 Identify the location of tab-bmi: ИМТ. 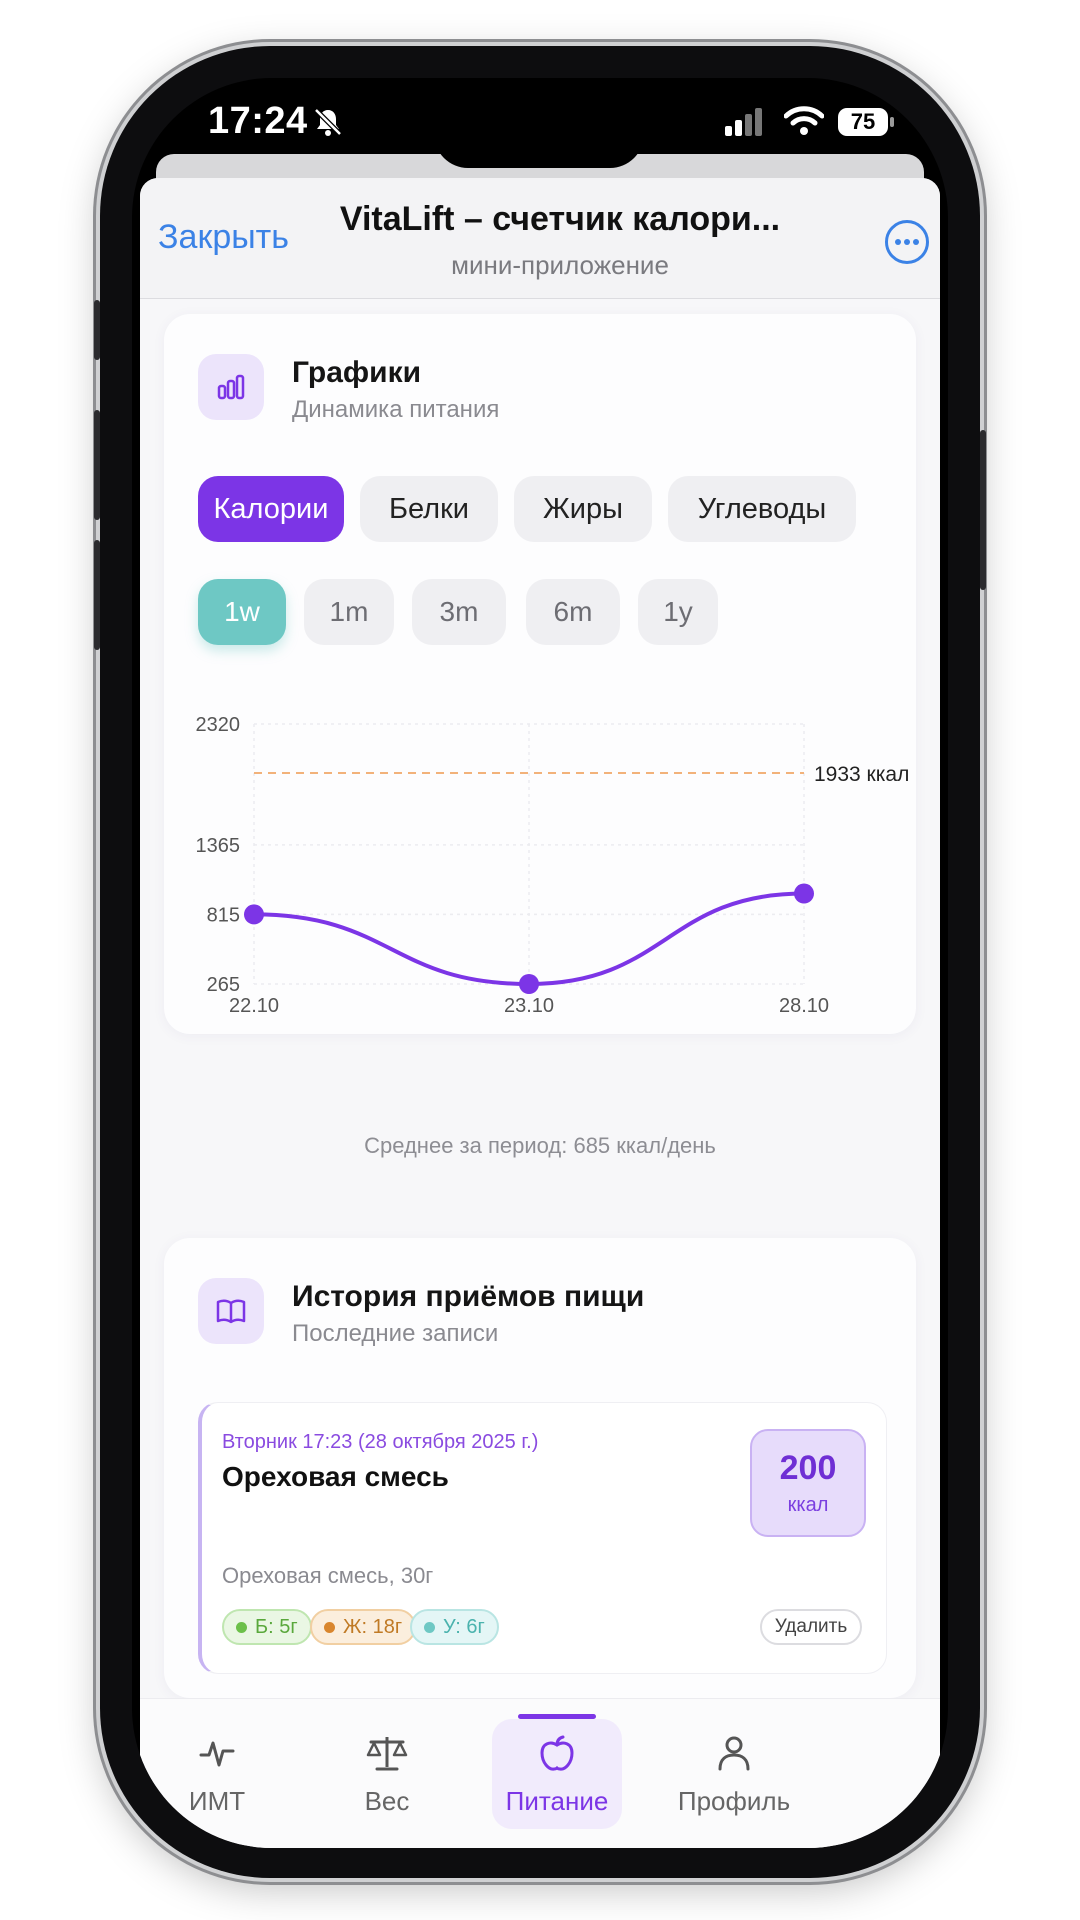
(217, 1774).